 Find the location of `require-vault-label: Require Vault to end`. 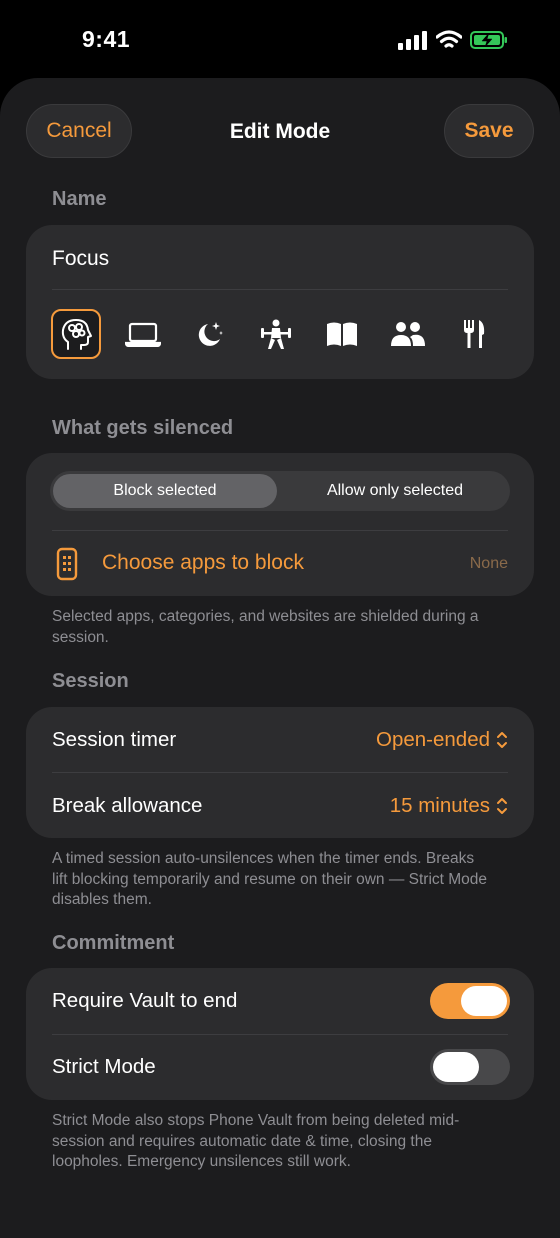

require-vault-label: Require Vault to end is located at coordinates (145, 1000).